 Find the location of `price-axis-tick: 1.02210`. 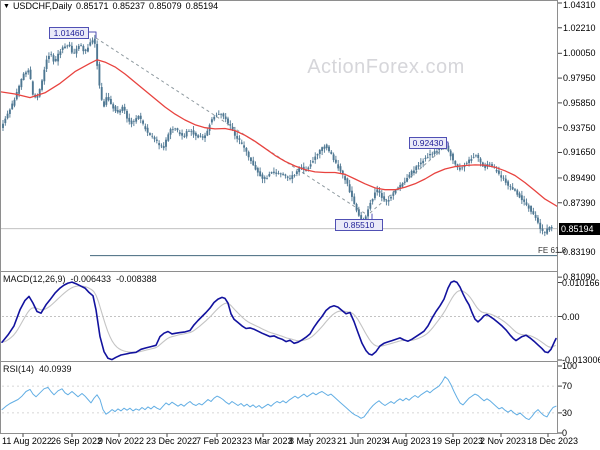

price-axis-tick: 1.02210 is located at coordinates (579, 27).